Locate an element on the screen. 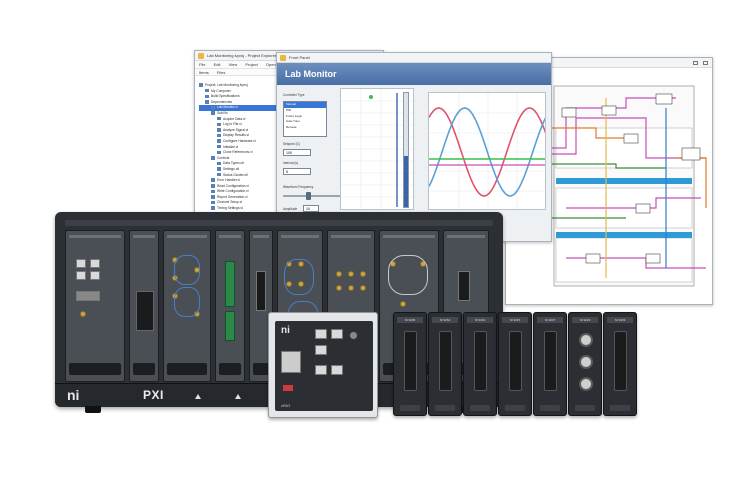 This screenshot has height=500, width=750. c-series-module: NI 9215 is located at coordinates (515, 364).